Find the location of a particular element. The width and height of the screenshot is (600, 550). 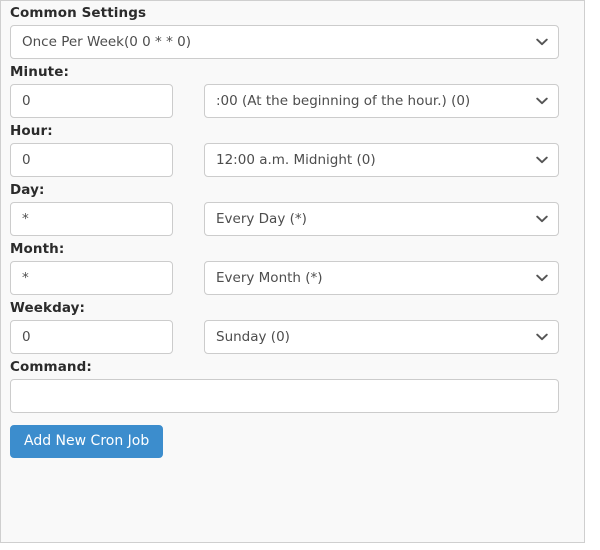

month-row: Every Month (*) is located at coordinates (292, 278).